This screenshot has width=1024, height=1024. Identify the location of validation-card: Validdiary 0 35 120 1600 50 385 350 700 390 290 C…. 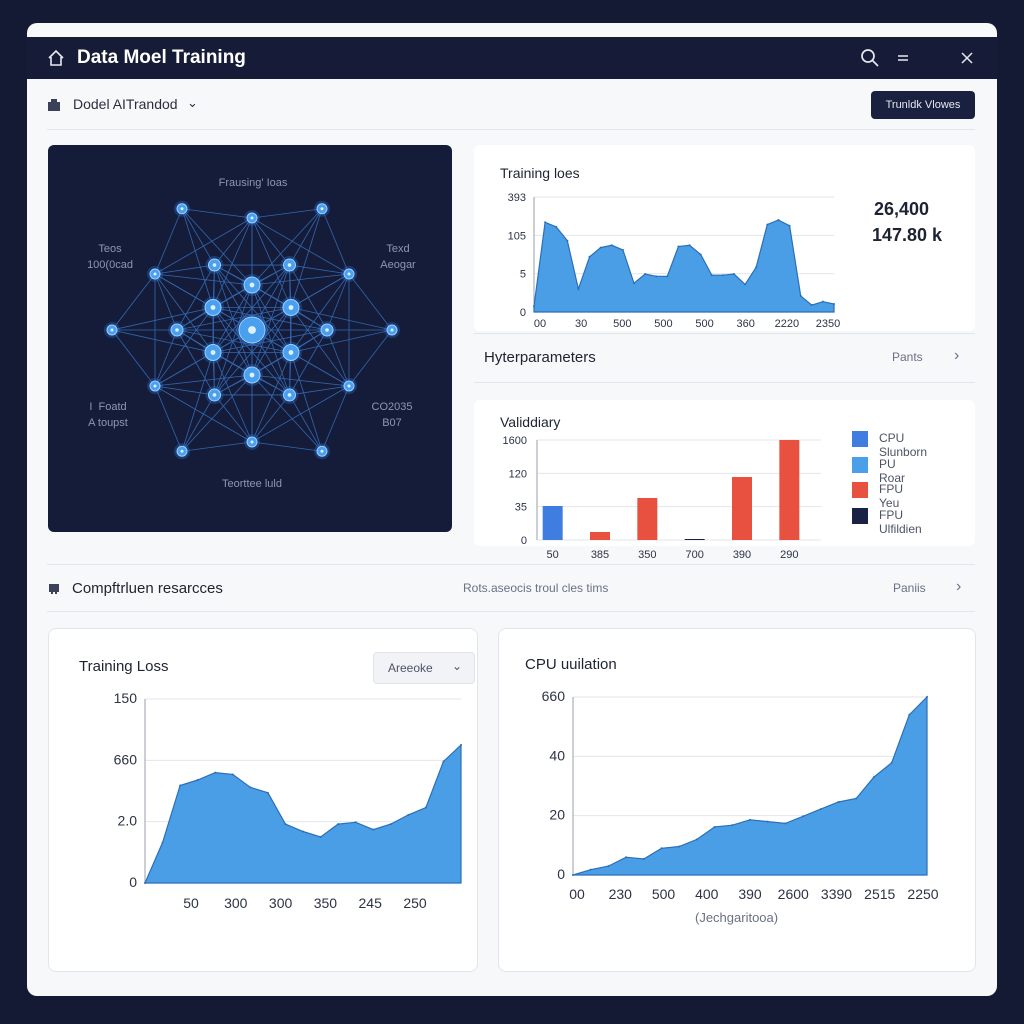
(724, 480).